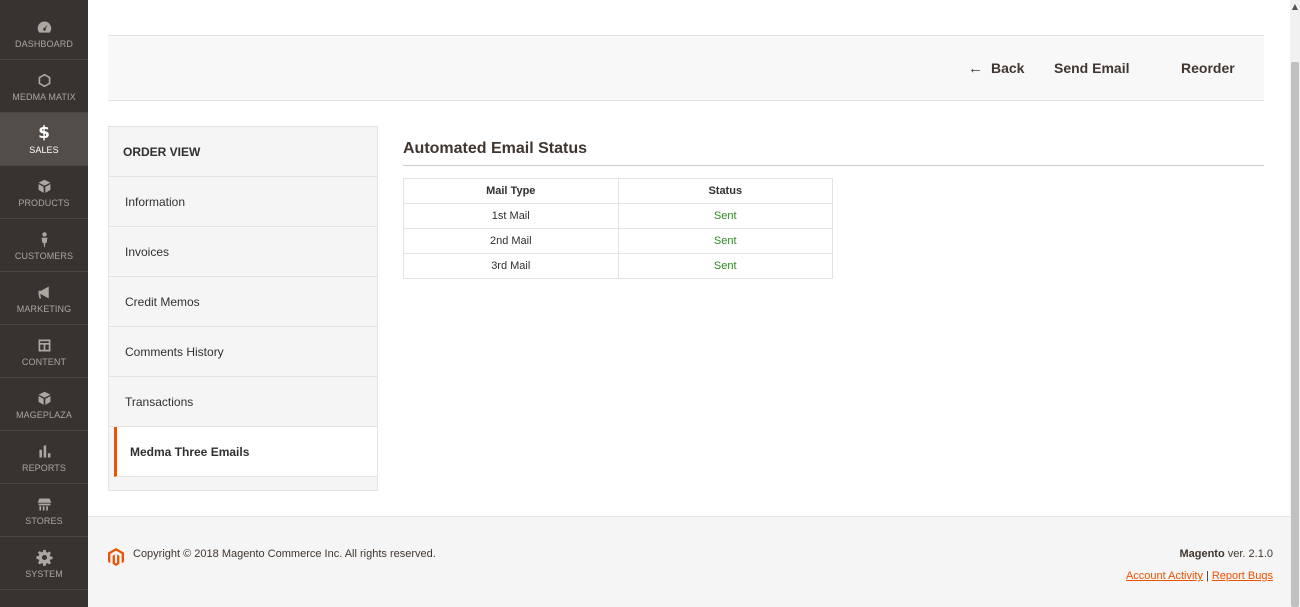 The image size is (1300, 607). Describe the element at coordinates (243, 152) in the screenshot. I see `order-view-title: ORDER VIEW` at that location.